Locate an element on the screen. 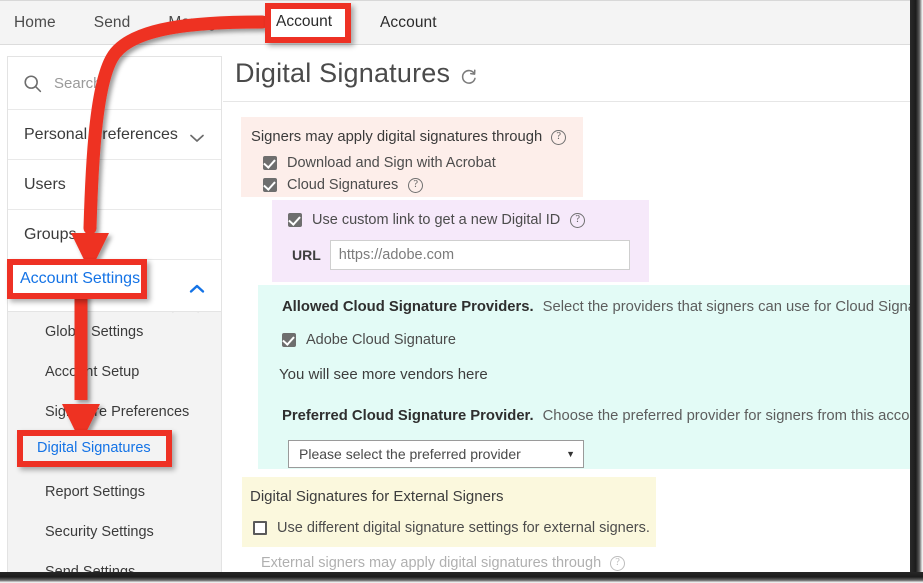 Image resolution: width=923 pixels, height=583 pixels. highlighted-sidebar-digital-signatures-label: Digital Signatures is located at coordinates (94, 448).